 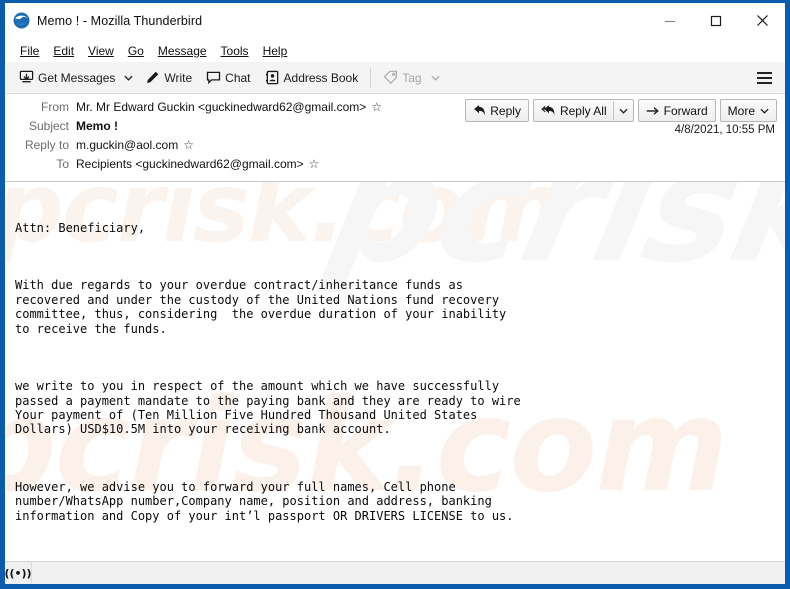 I want to click on more-dropdown-caret, so click(x=764, y=111).